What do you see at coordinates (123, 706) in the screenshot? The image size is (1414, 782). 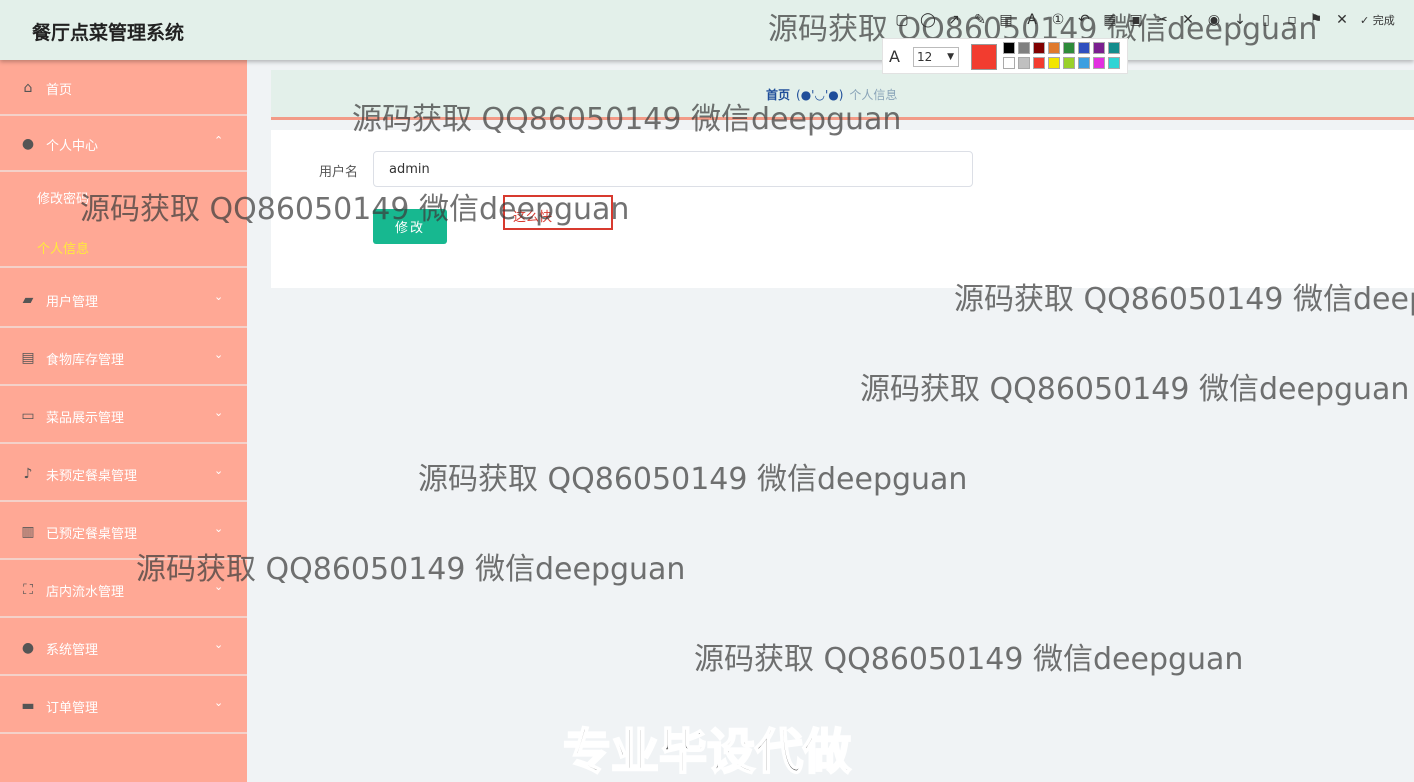 I see `sidebar-item: ▬ 订单管理 ⌄` at bounding box center [123, 706].